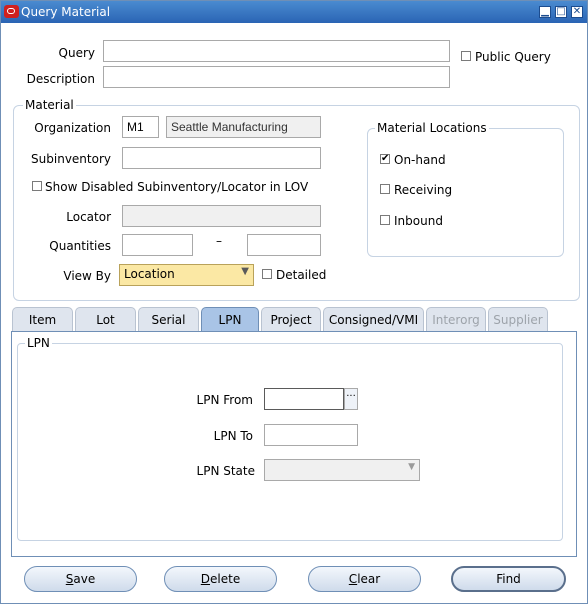 The width and height of the screenshot is (588, 604). What do you see at coordinates (304, 399) in the screenshot?
I see `lpn-from-input` at bounding box center [304, 399].